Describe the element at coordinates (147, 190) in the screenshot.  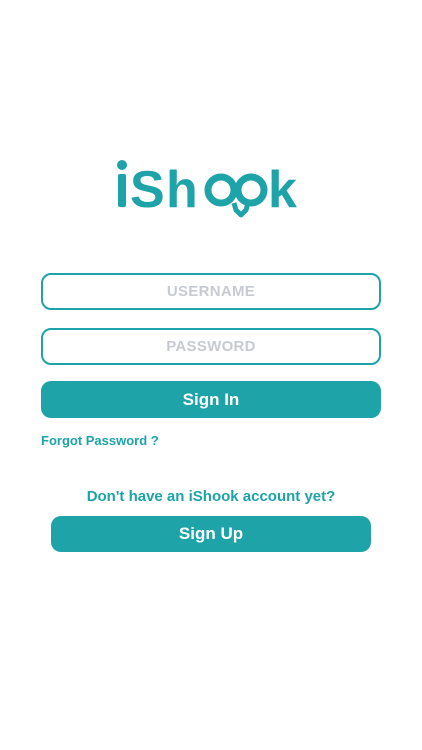
I see `svg-text: S` at that location.